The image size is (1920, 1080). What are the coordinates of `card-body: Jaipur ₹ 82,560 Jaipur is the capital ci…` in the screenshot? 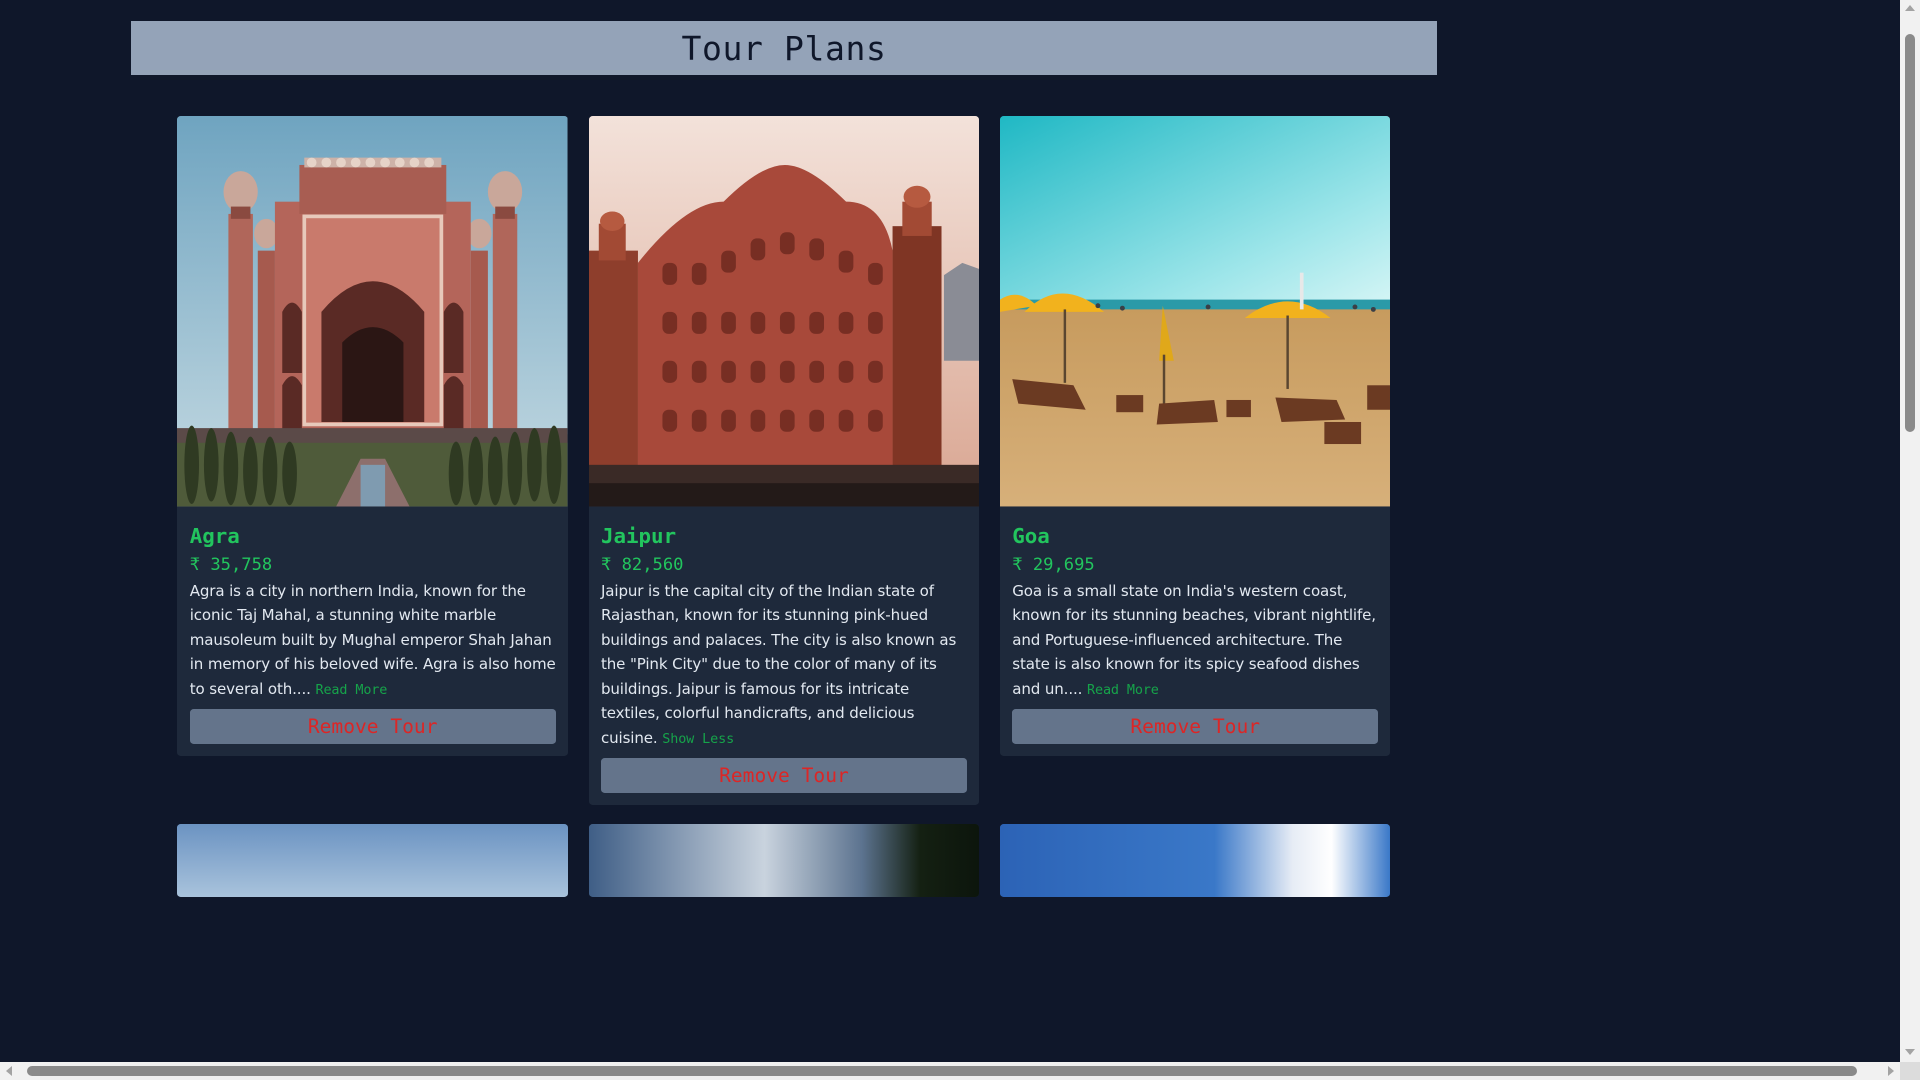 It's located at (784, 656).